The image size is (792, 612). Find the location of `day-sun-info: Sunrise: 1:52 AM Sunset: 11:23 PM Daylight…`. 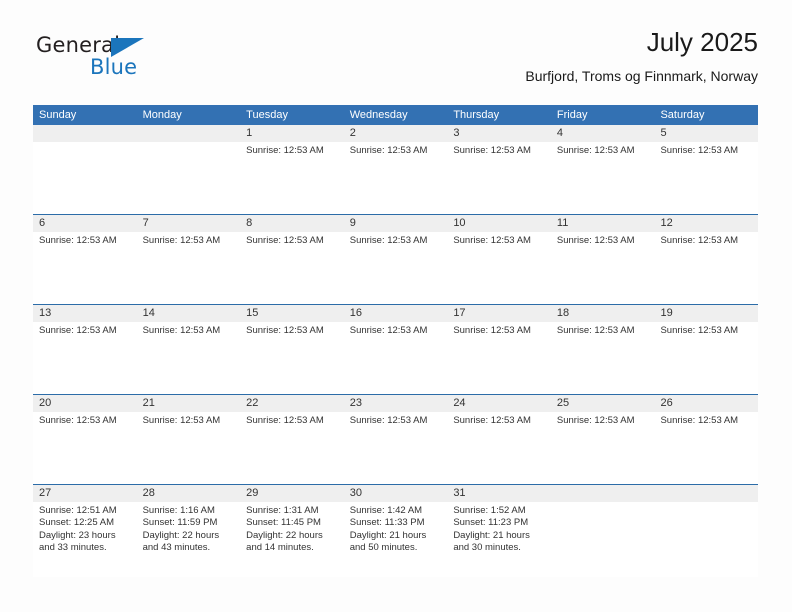

day-sun-info: Sunrise: 1:52 AM Sunset: 11:23 PM Daylight… is located at coordinates (499, 528).